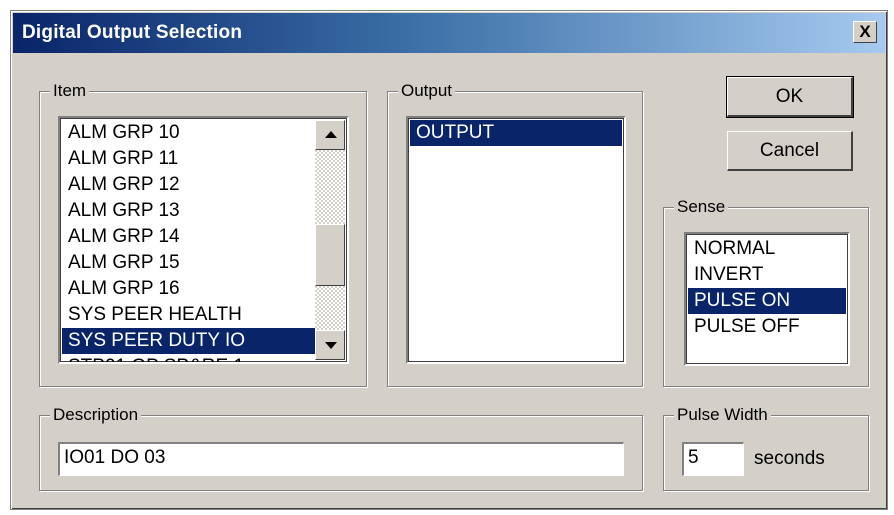 This screenshot has height=515, width=894. Describe the element at coordinates (188, 133) in the screenshot. I see `item-list-row: ALM GRP 10` at that location.